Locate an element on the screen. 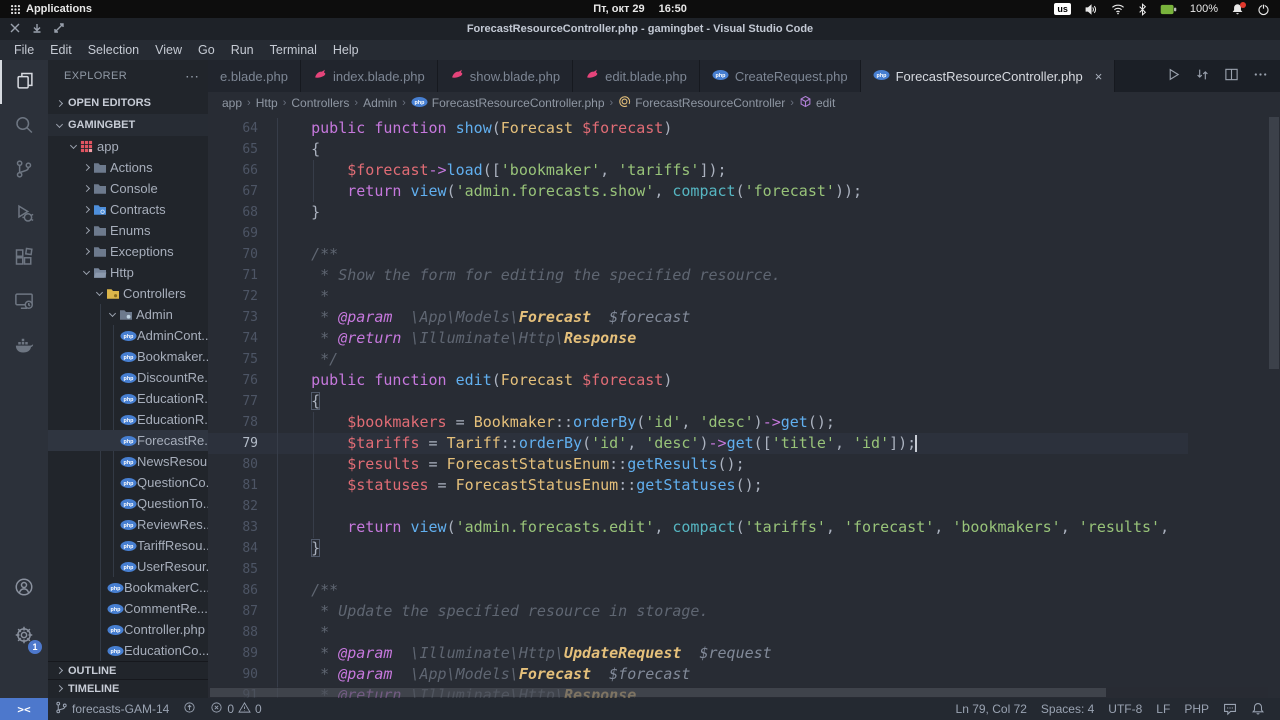 This screenshot has height=720, width=1280. horizontal-scrollbar is located at coordinates (738, 692).